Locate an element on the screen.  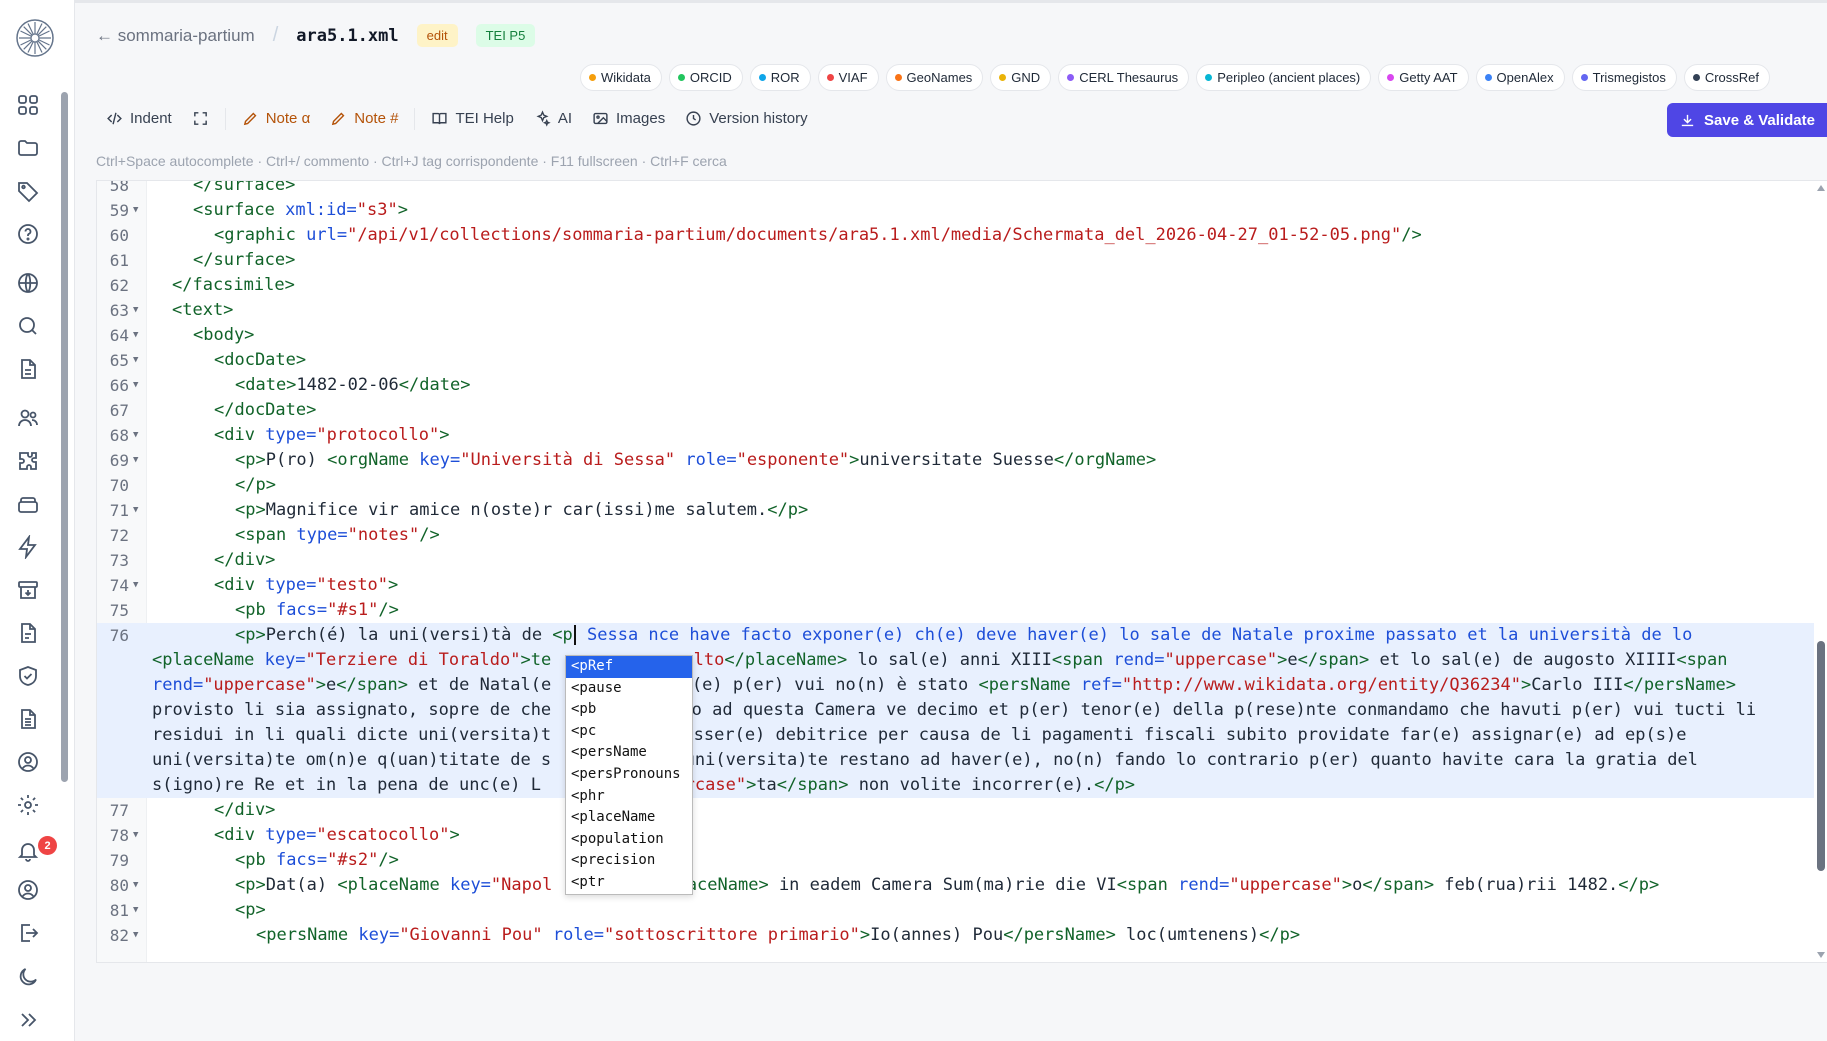
toolbar-divider is located at coordinates (415, 118).